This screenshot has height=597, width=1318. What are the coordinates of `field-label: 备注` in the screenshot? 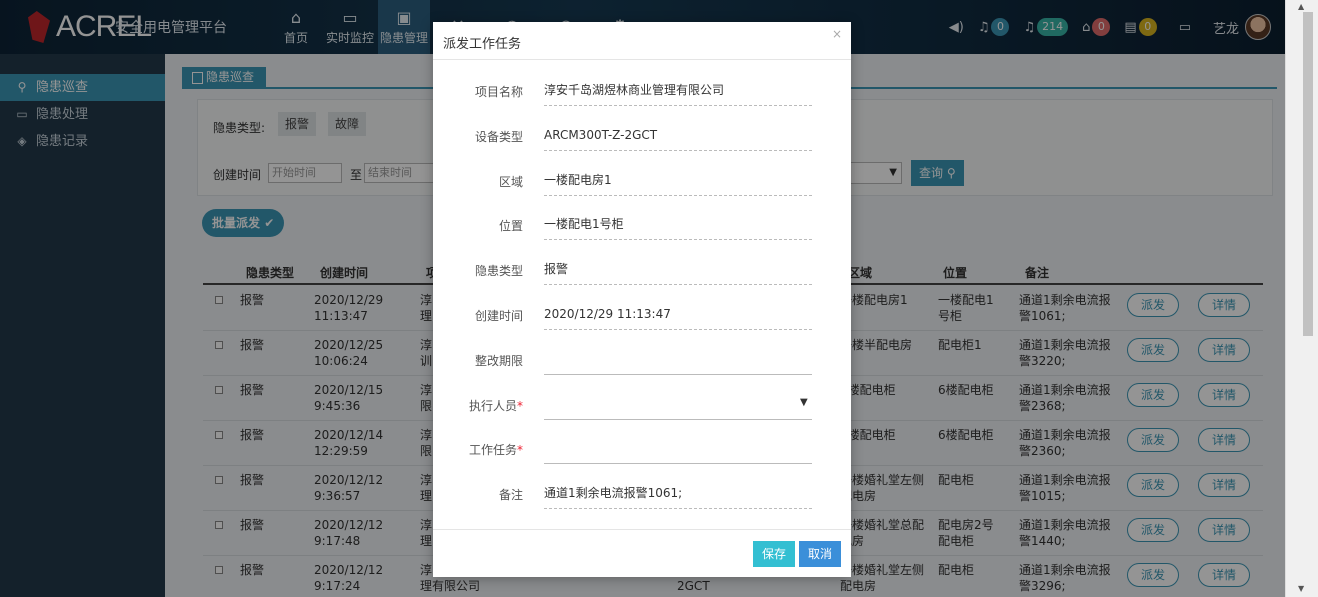 It's located at (511, 494).